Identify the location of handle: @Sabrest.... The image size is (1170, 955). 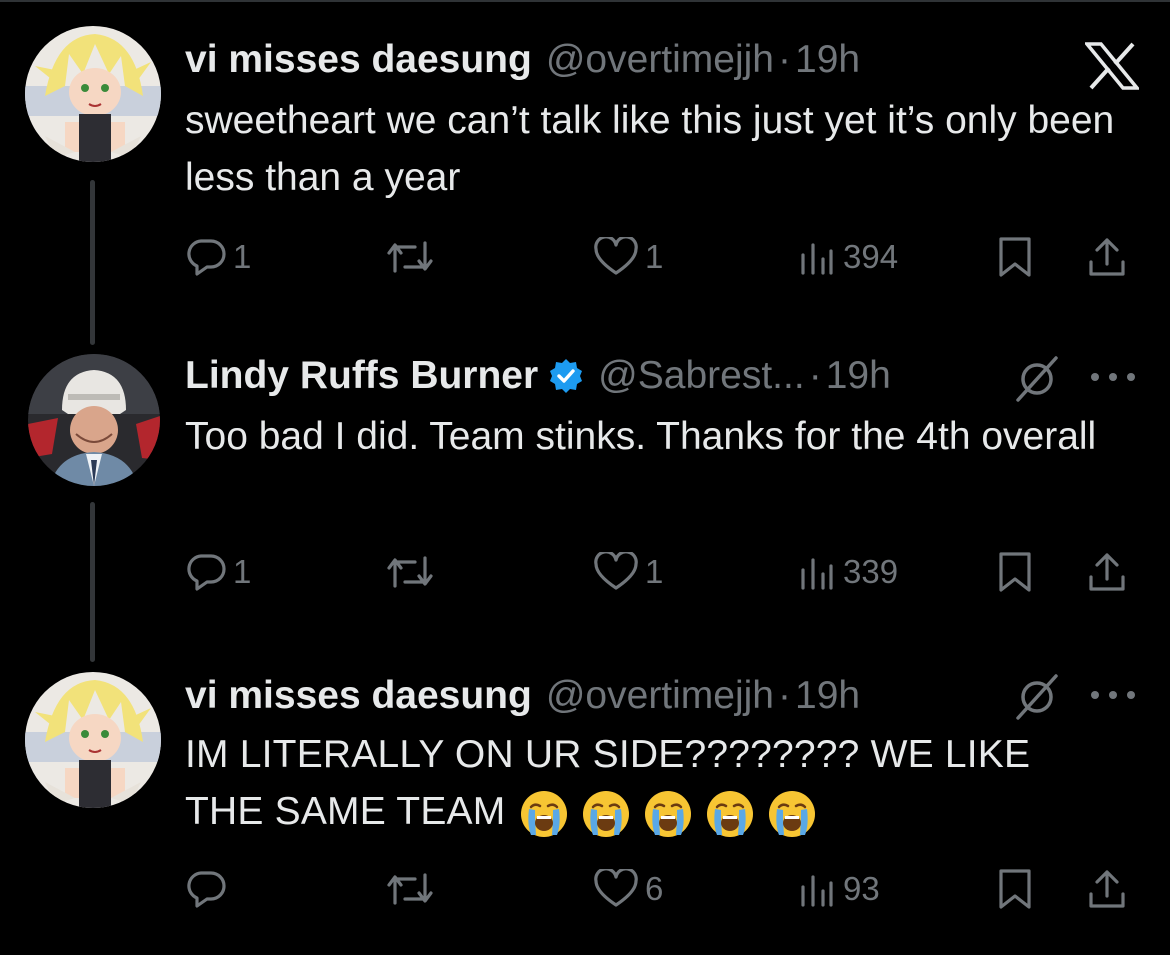
(701, 376).